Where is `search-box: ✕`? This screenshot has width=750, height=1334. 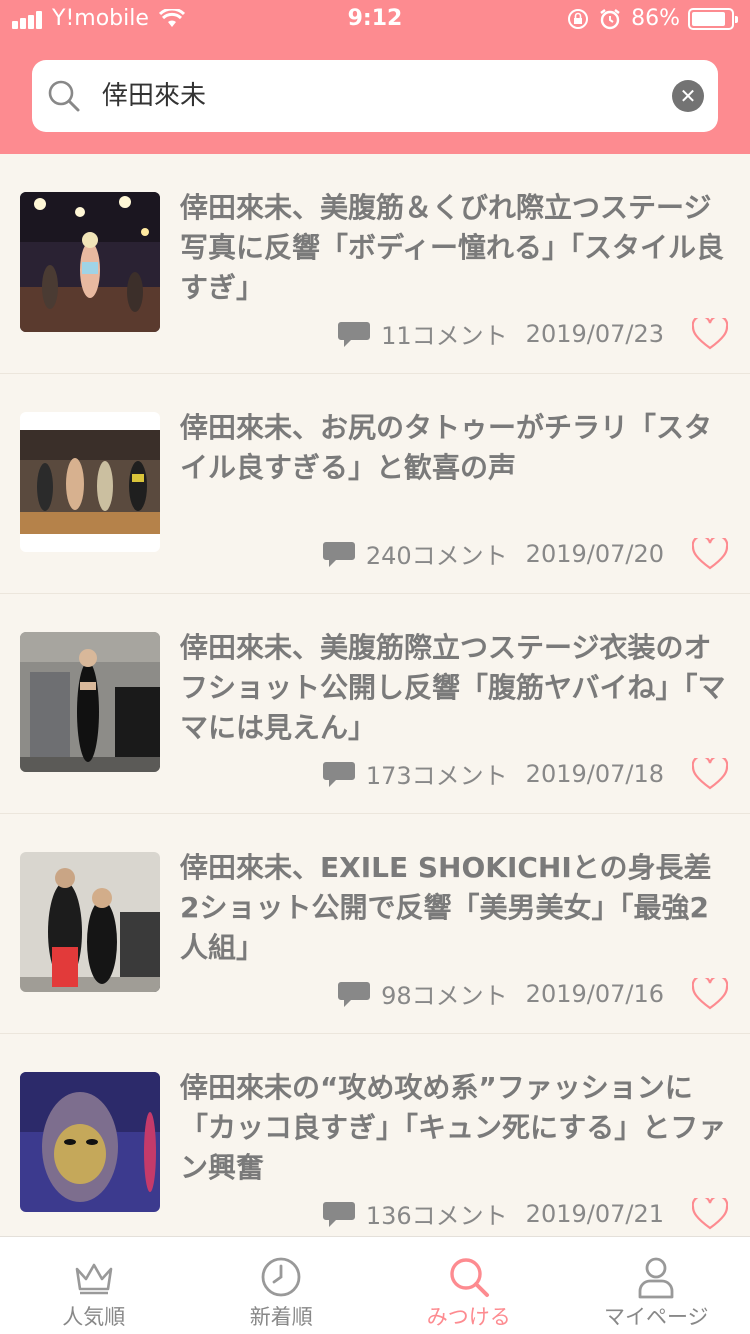 search-box: ✕ is located at coordinates (375, 96).